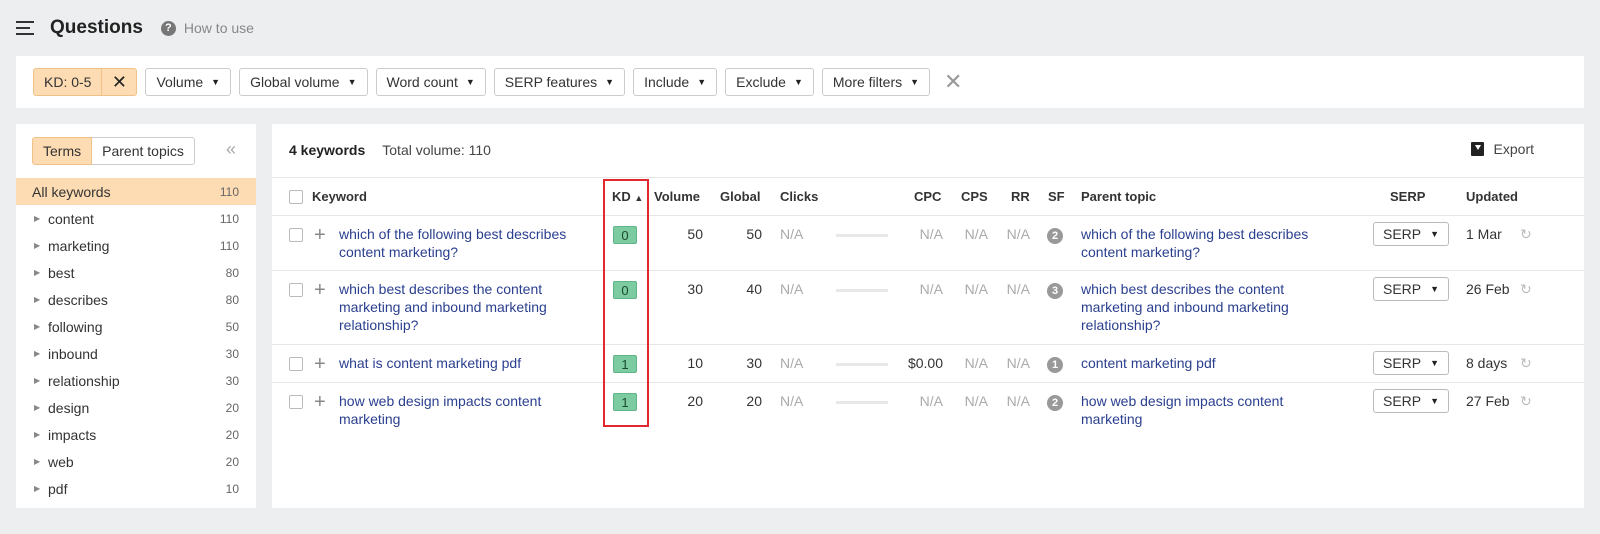  What do you see at coordinates (136, 461) in the screenshot?
I see `sidebar-item-web: ▶ web 20` at bounding box center [136, 461].